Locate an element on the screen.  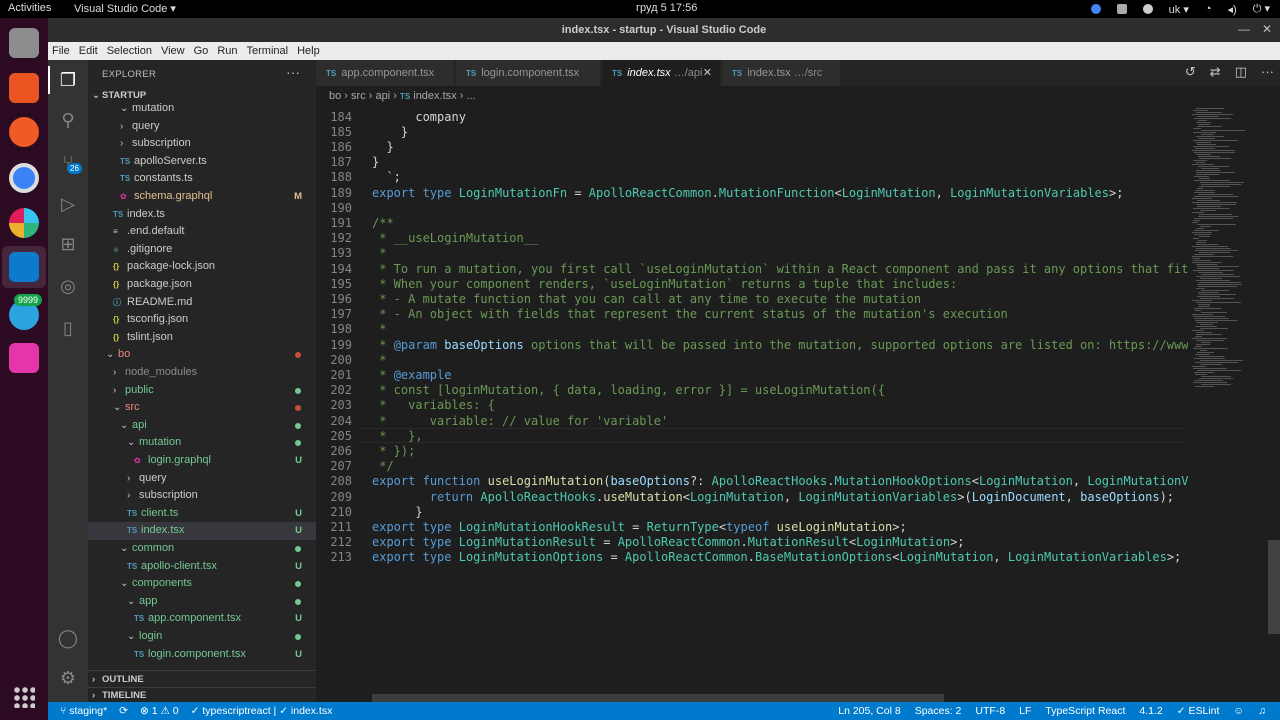
app-menu: Visual Studio Code ▾ is located at coordinates (125, 8).